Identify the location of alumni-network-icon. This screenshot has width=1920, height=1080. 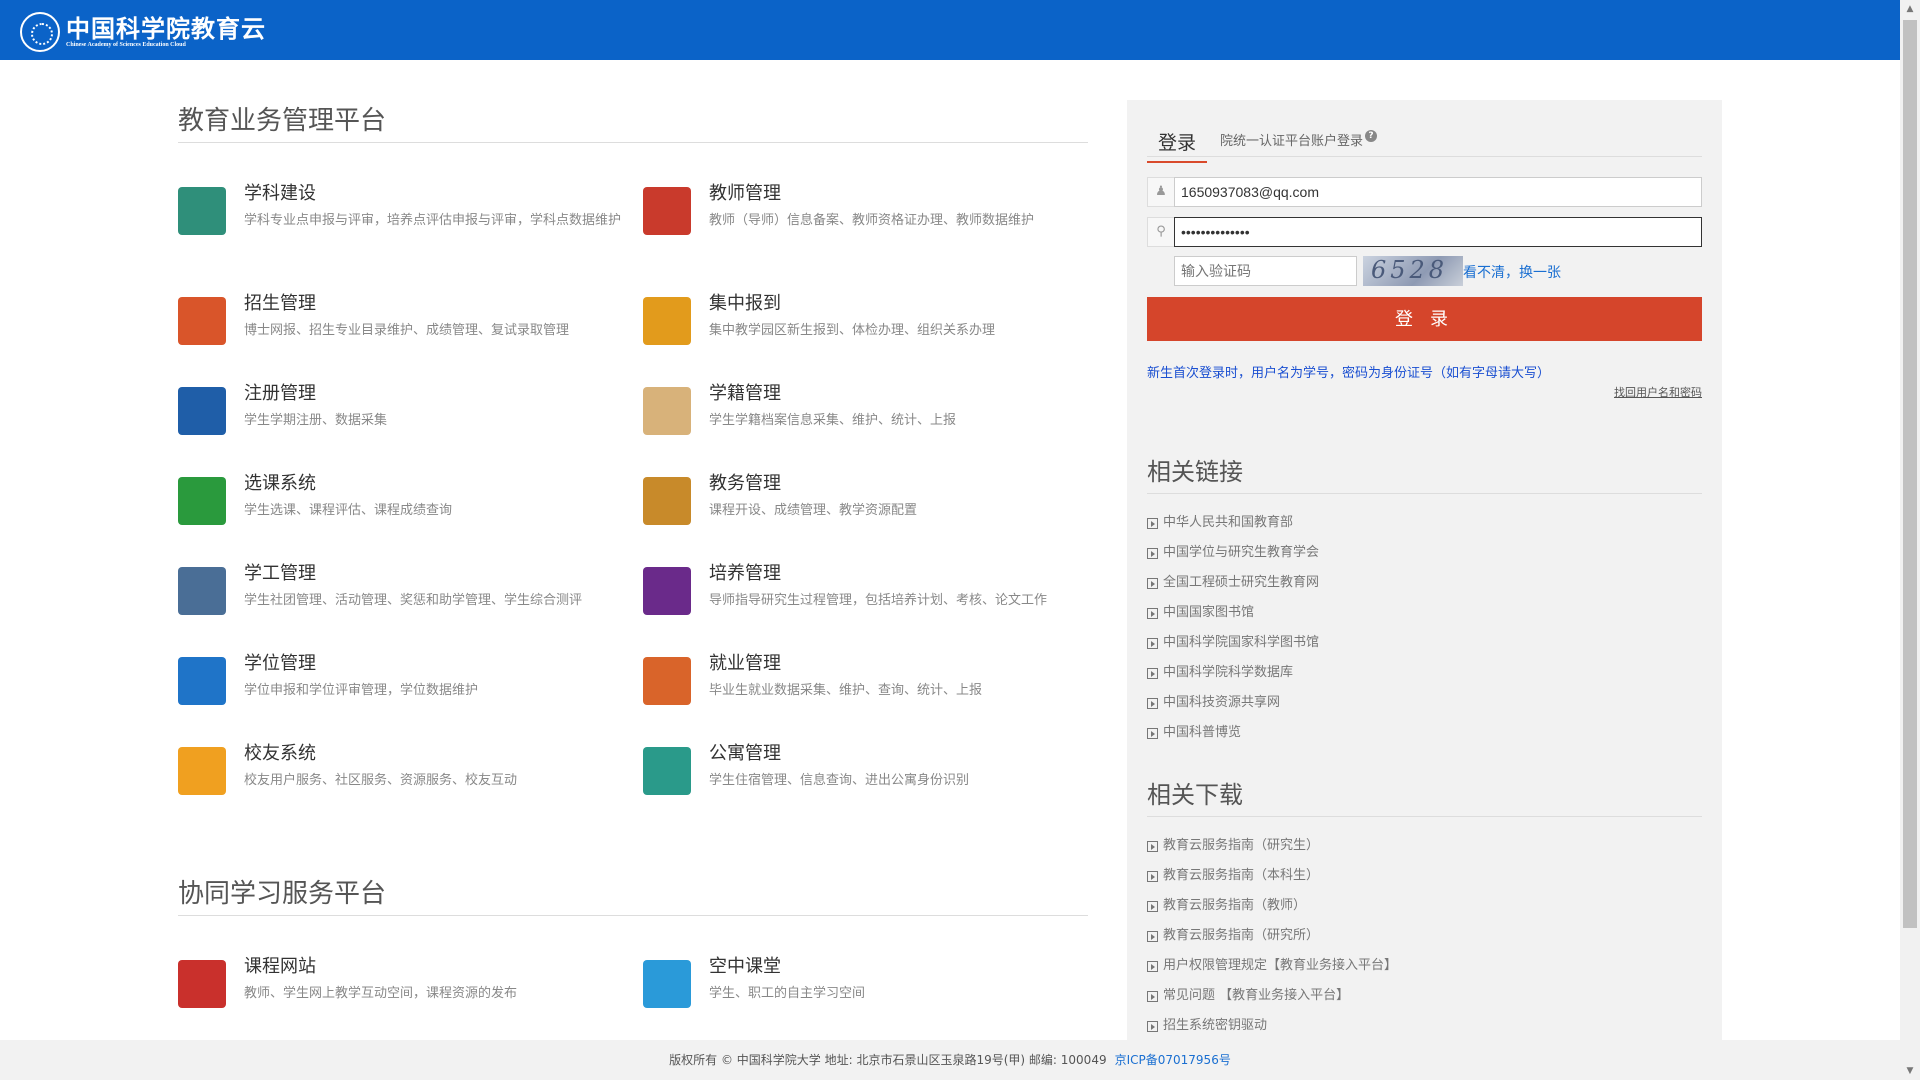
(202, 771).